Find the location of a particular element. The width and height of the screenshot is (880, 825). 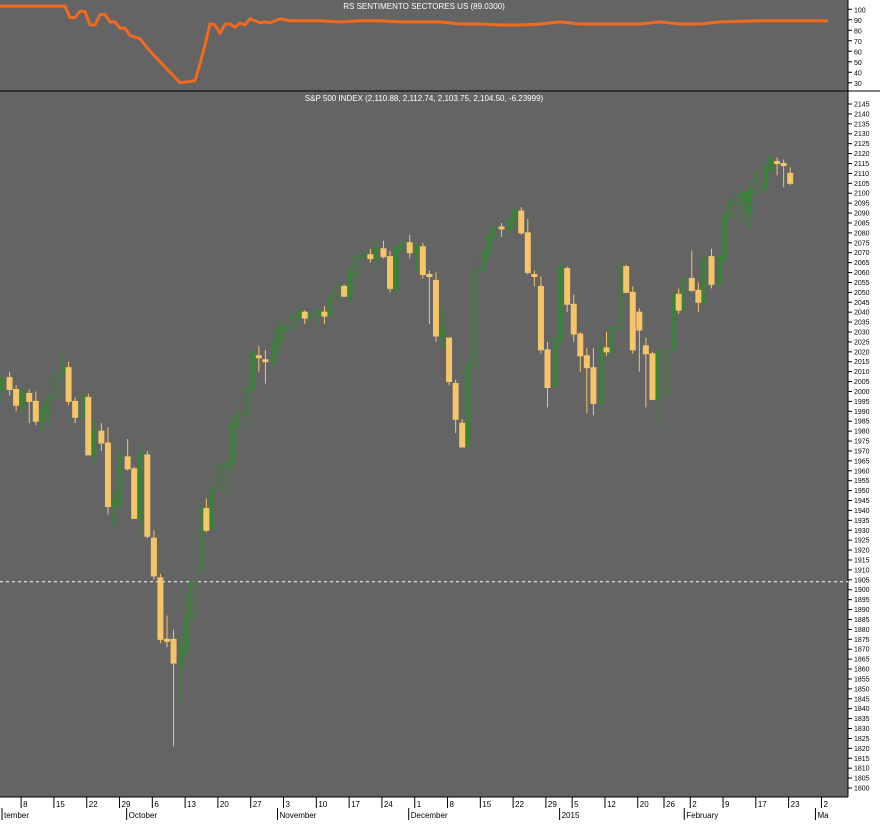

price-y-tick-label: 2090 is located at coordinates (862, 214).